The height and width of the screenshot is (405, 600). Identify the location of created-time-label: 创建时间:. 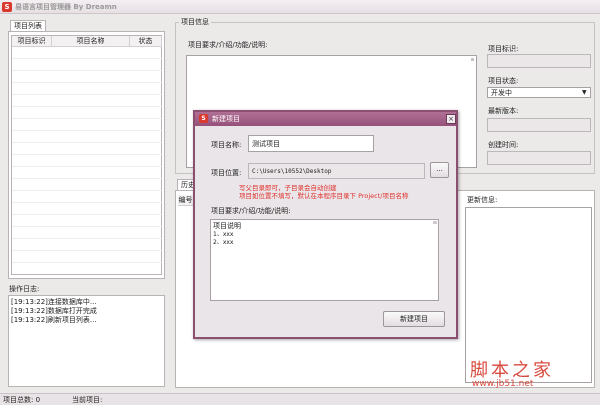
(503, 145).